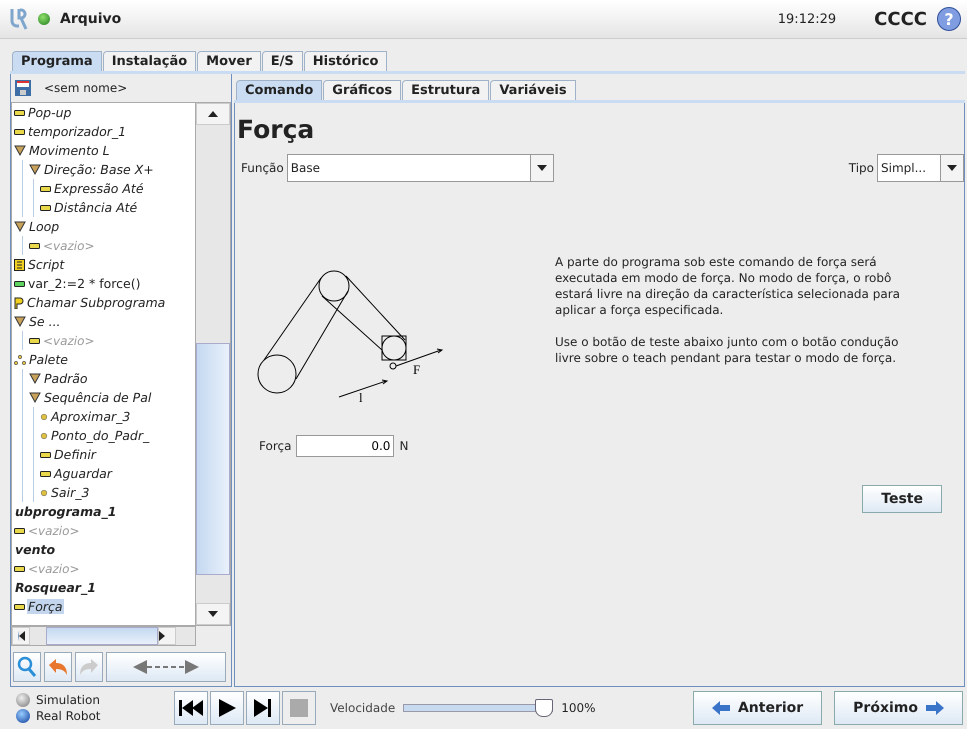 The image size is (967, 729). What do you see at coordinates (99, 169) in the screenshot?
I see `tree-item: Direção: Base X+` at bounding box center [99, 169].